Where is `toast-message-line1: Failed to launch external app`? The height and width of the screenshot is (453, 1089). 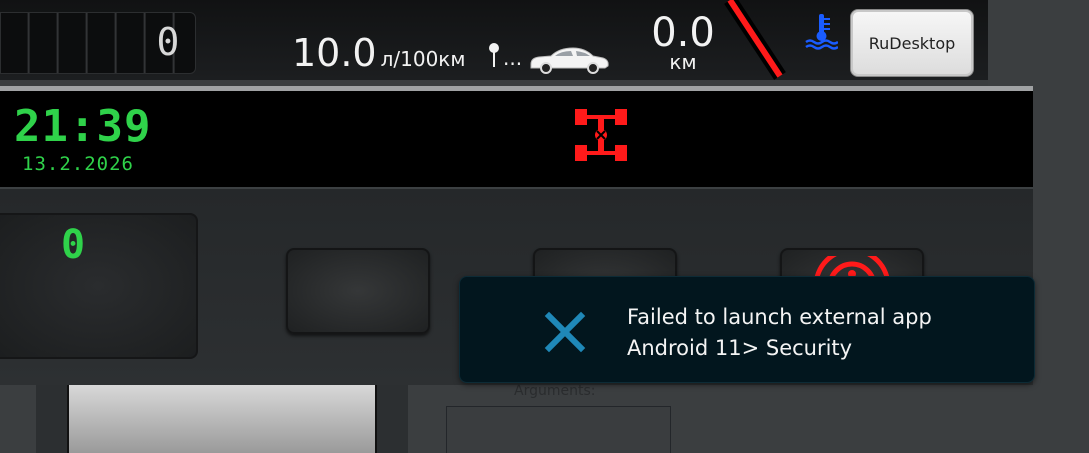
toast-message-line1: Failed to launch external app is located at coordinates (779, 317).